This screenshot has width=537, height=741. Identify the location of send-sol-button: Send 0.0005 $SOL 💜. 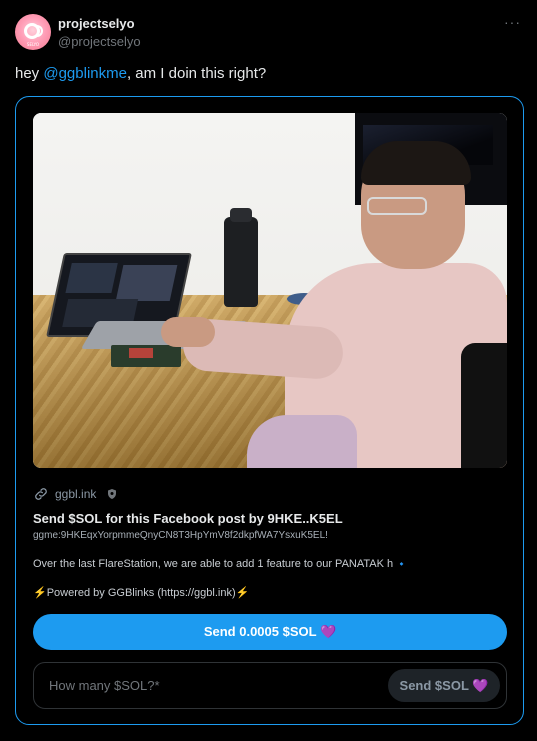
(270, 632).